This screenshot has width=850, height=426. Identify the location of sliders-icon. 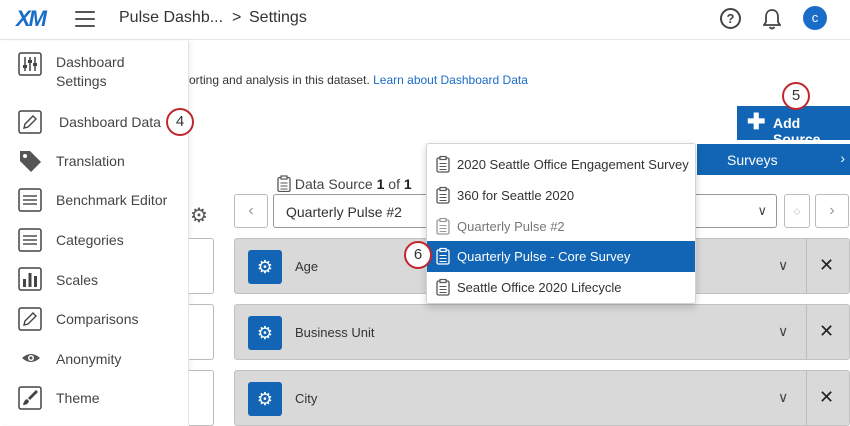
(30, 64).